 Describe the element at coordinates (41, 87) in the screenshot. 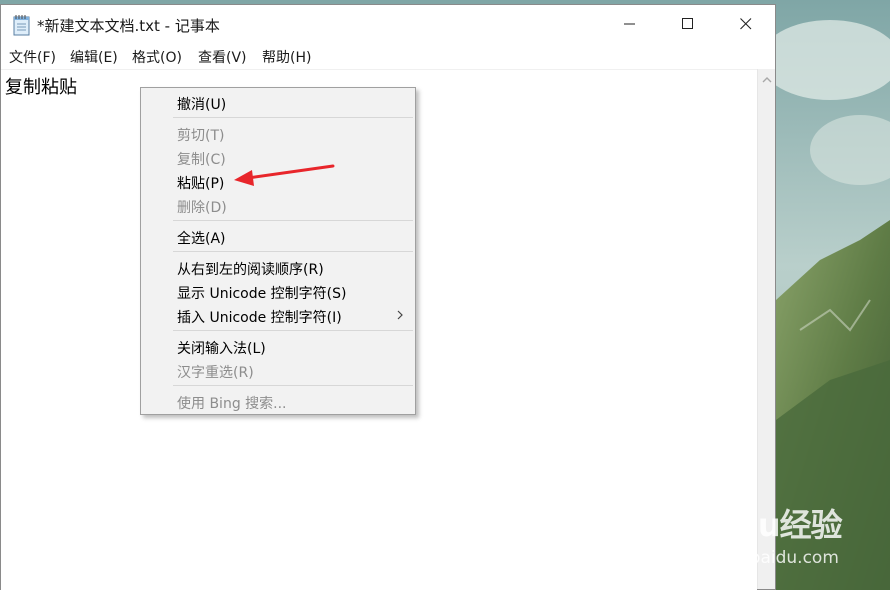

I see `editor-text: 复制粘贴` at that location.